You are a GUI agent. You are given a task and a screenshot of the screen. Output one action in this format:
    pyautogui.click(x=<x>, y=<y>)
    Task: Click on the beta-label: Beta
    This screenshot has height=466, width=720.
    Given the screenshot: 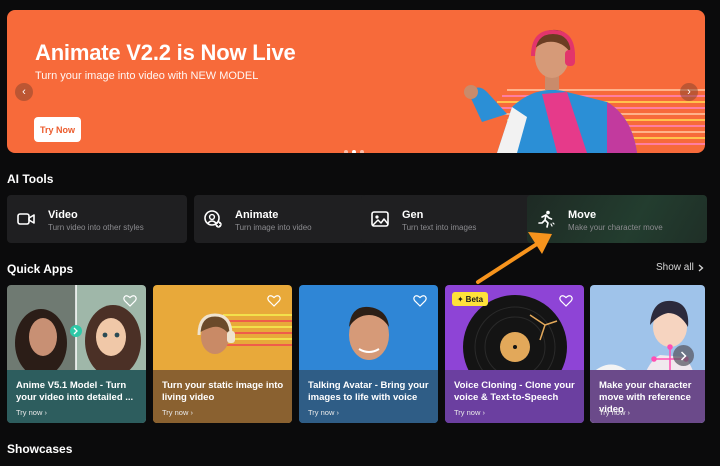 What is the action you would take?
    pyautogui.click(x=474, y=299)
    